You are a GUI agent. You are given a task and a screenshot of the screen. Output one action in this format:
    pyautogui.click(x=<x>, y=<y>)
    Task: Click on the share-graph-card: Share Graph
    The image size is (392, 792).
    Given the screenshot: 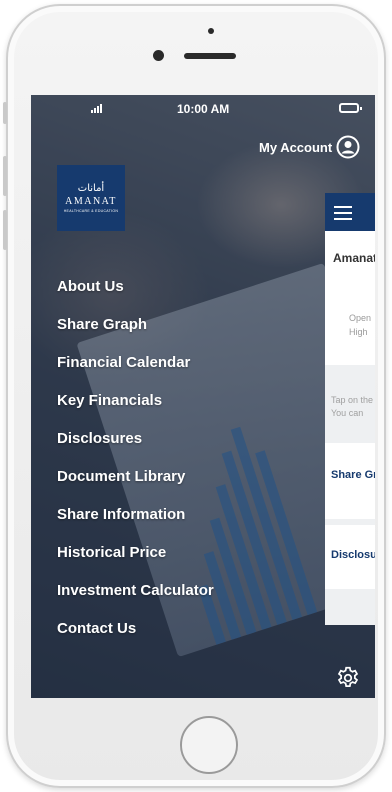 What is the action you would take?
    pyautogui.click(x=353, y=475)
    